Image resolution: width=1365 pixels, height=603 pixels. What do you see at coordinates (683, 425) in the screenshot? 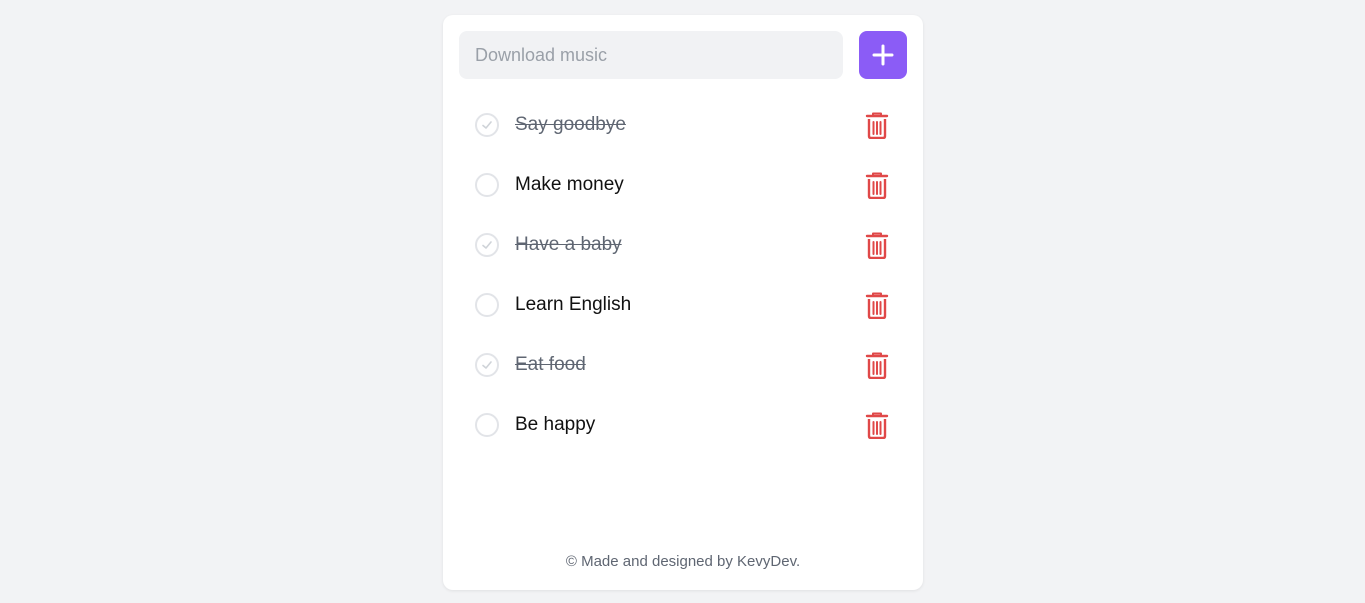
I see `task-item: Be happy` at bounding box center [683, 425].